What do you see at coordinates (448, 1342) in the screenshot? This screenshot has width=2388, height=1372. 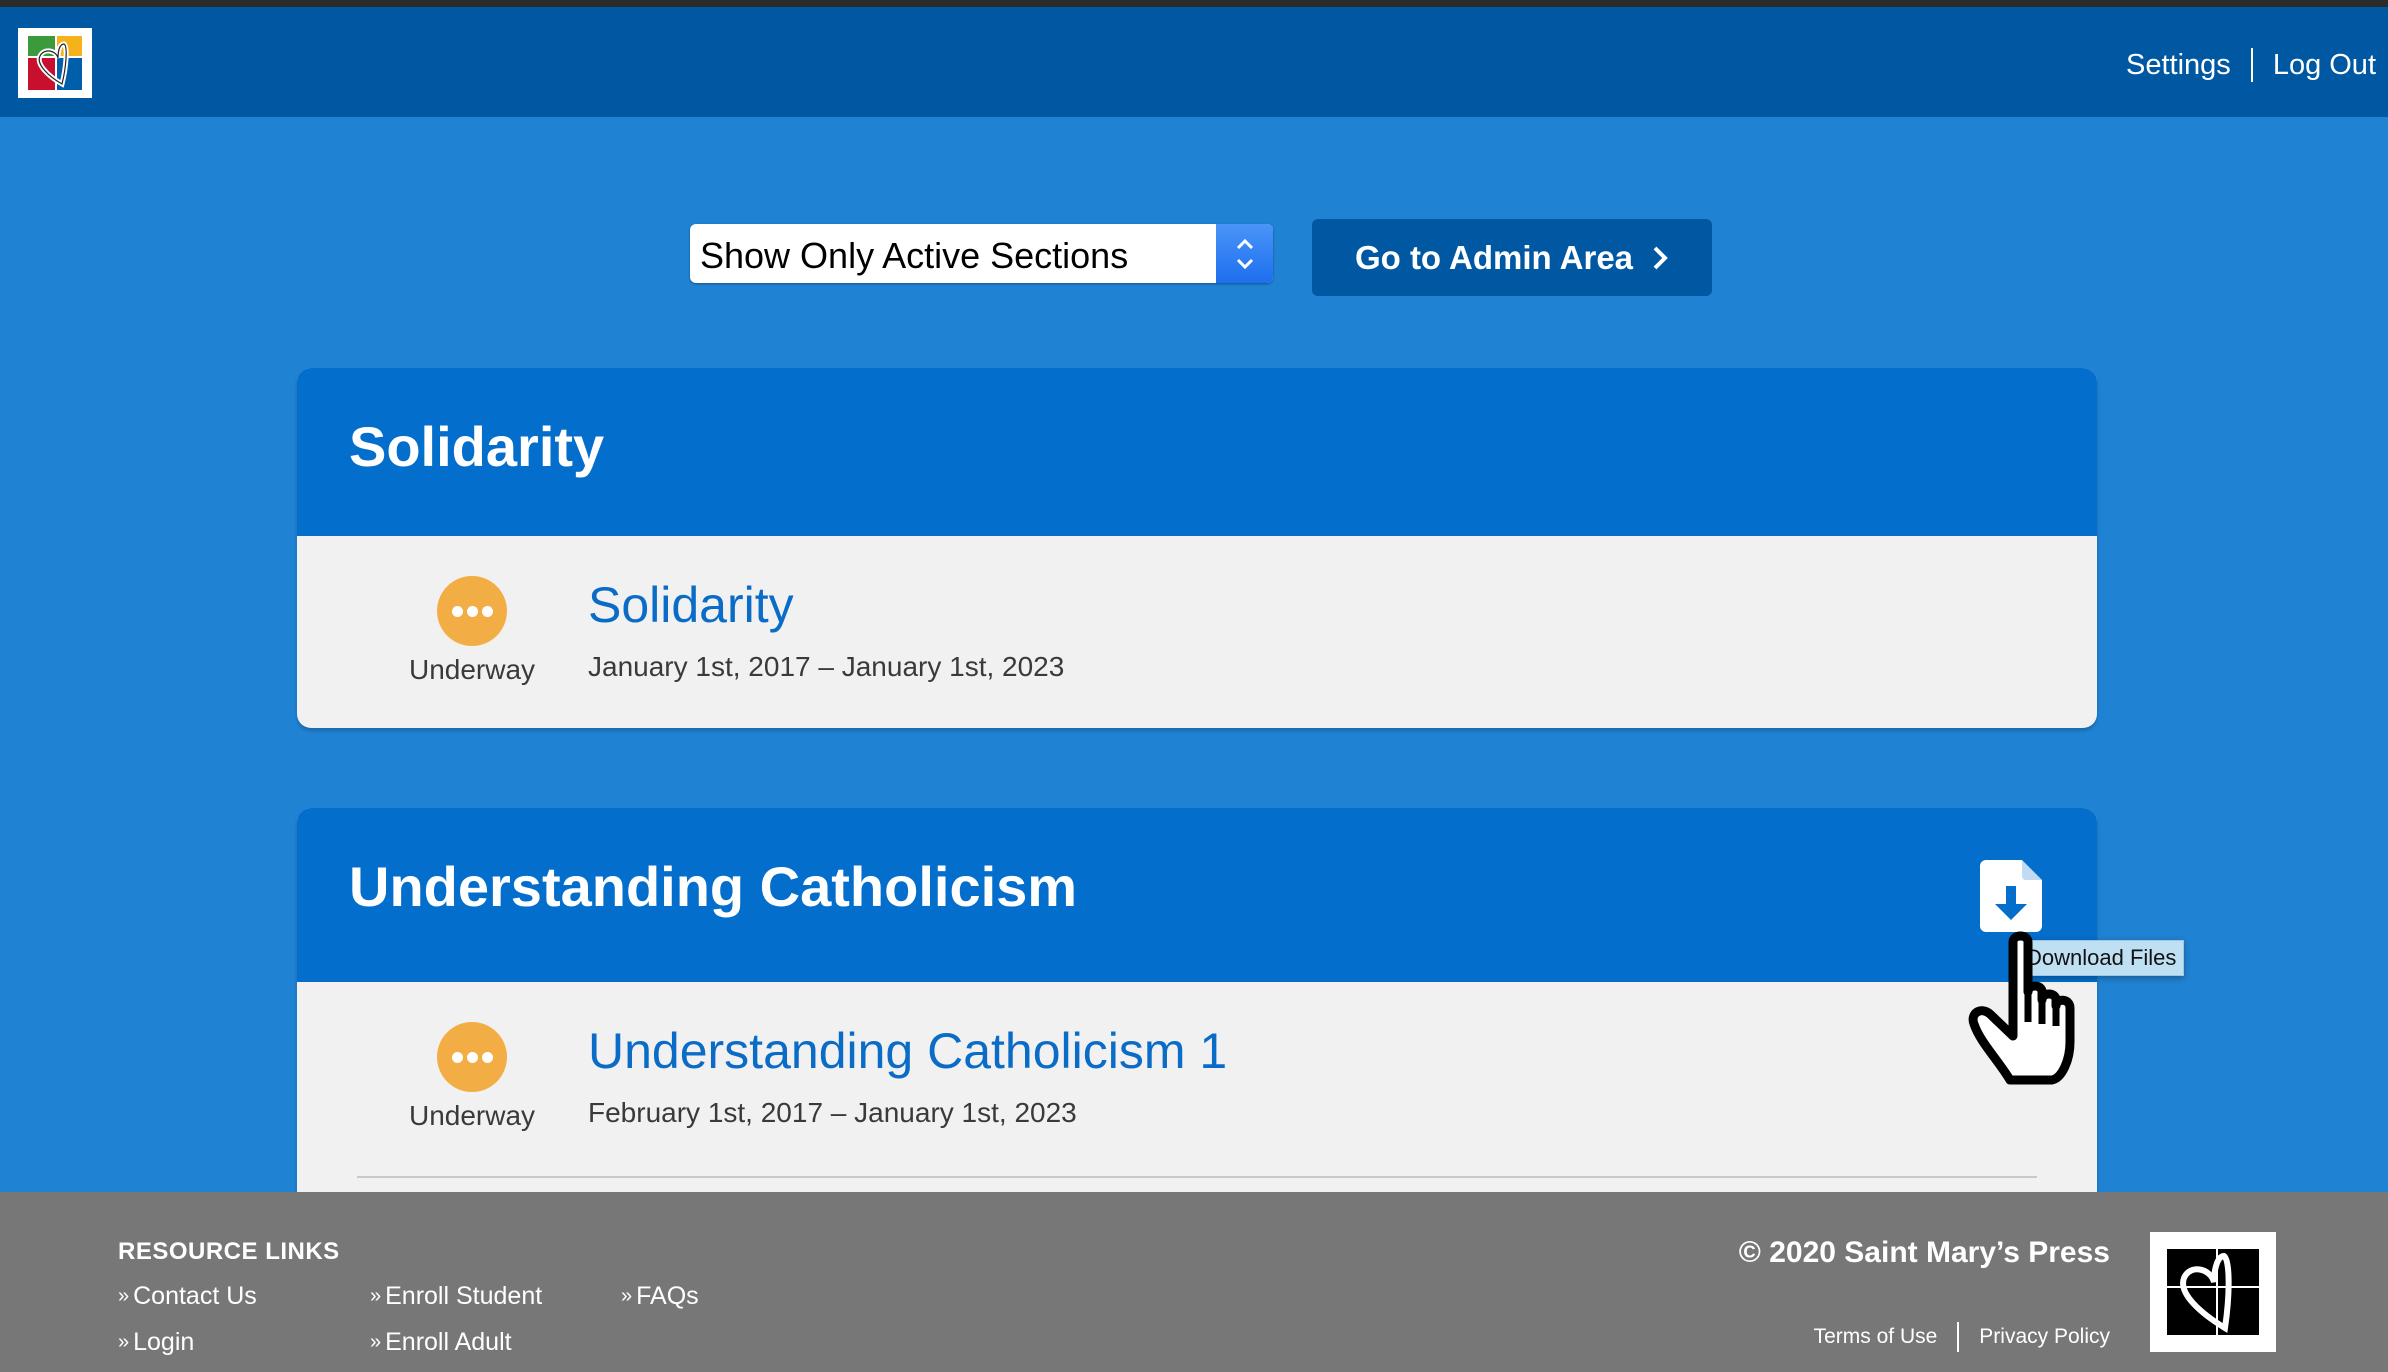 I see `footer-link-label: Enroll Adult` at bounding box center [448, 1342].